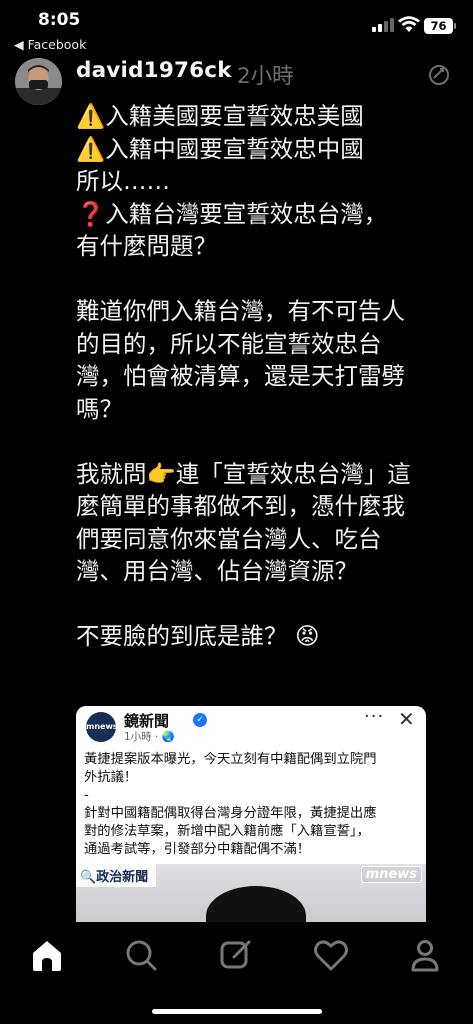 The image size is (473, 1024). What do you see at coordinates (237, 1011) in the screenshot?
I see `home-indicator` at bounding box center [237, 1011].